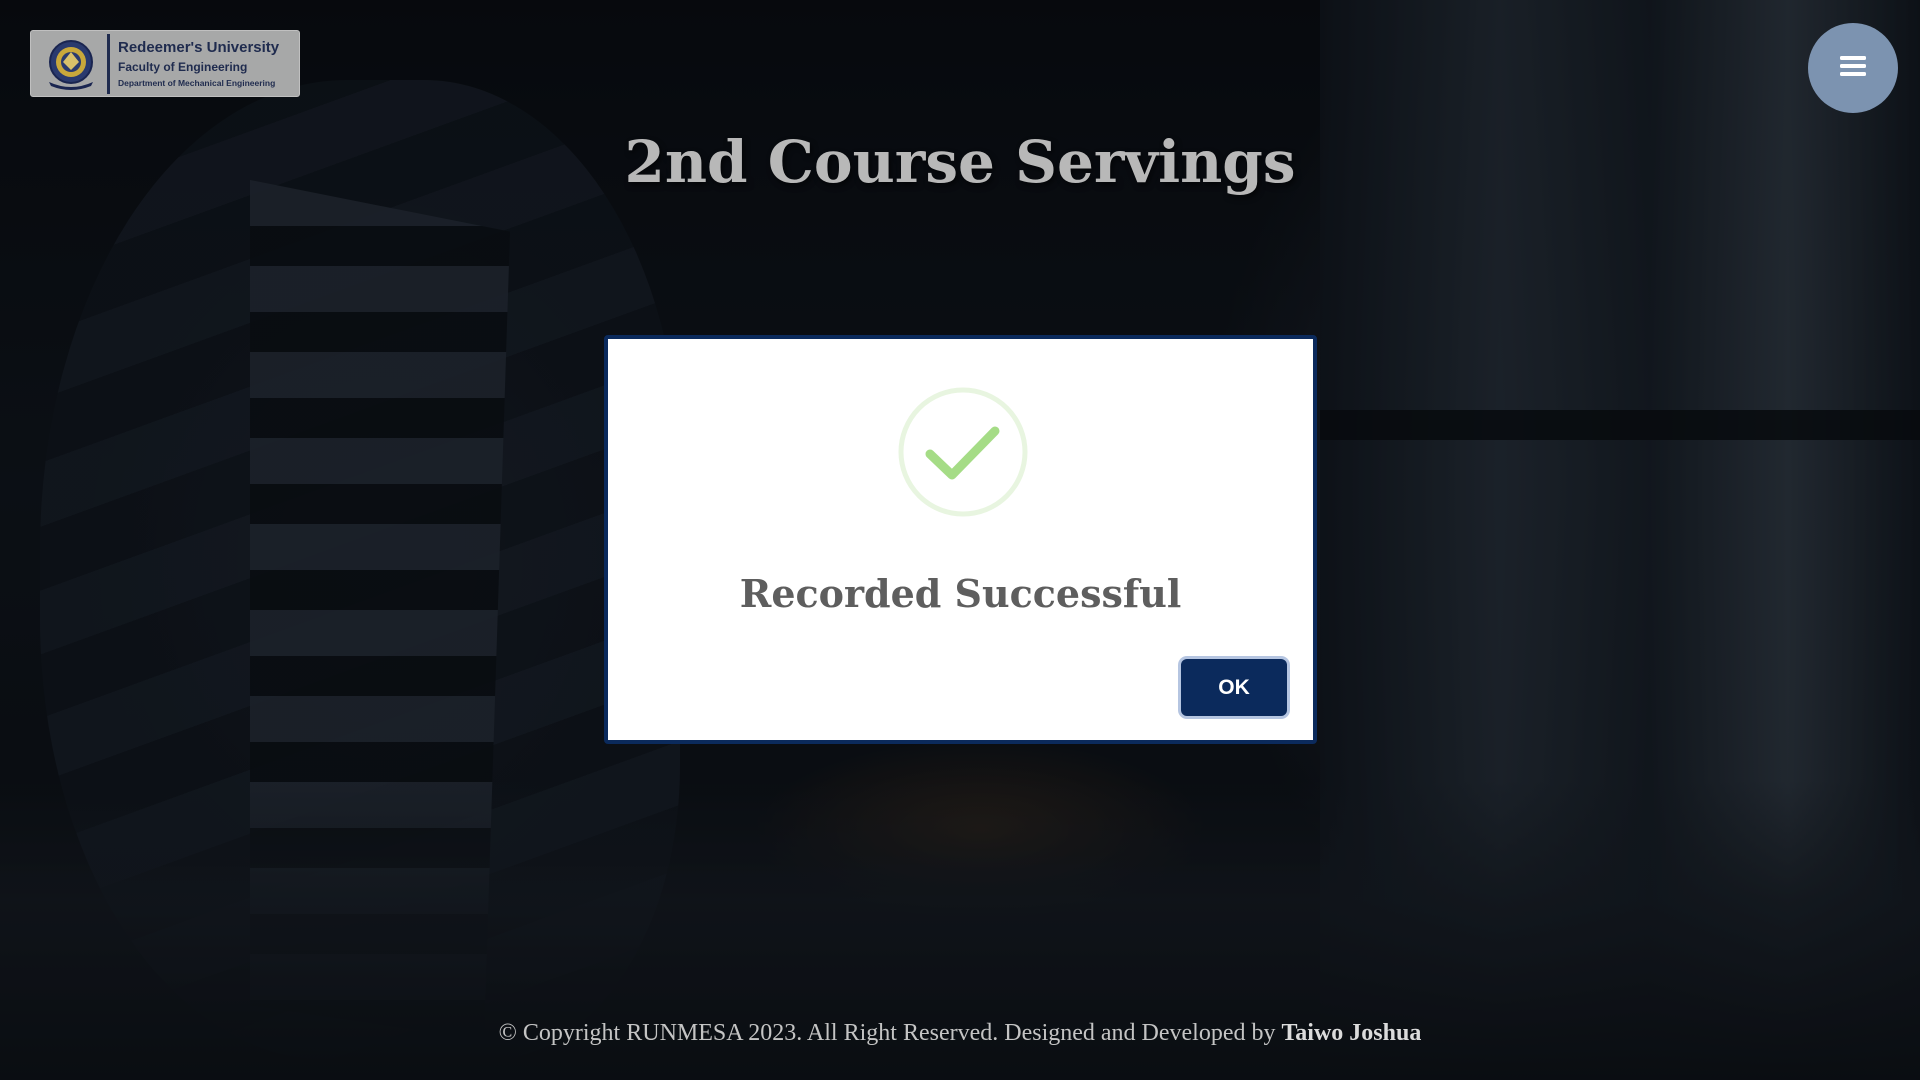 This screenshot has height=1080, width=1920. I want to click on logo-faculty-name: Faculty of Engineering, so click(183, 66).